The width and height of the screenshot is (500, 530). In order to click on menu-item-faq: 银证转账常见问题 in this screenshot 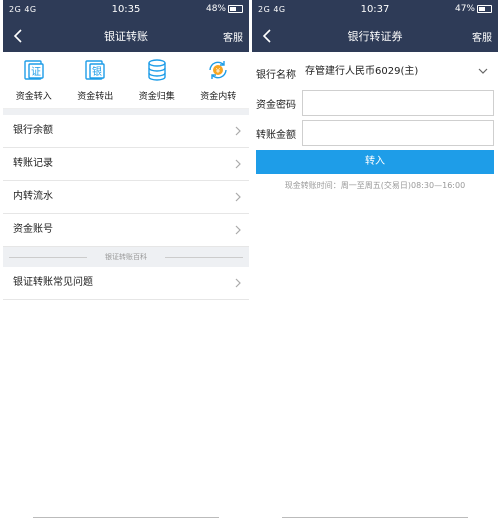, I will do `click(126, 283)`.